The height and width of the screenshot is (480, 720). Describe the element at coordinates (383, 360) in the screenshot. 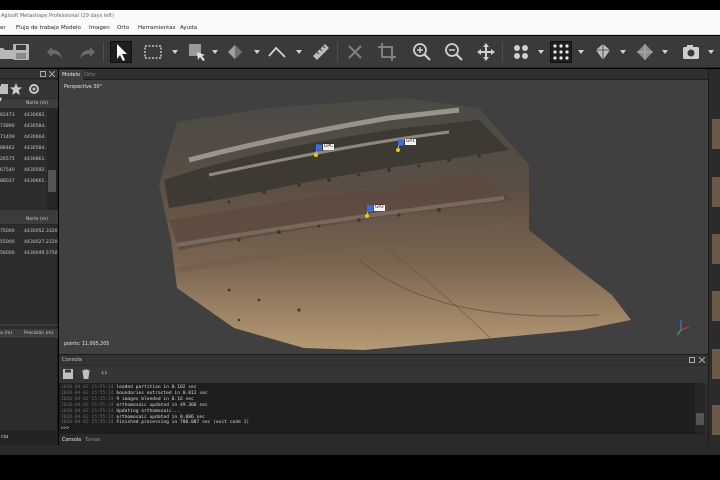

I see `console-header: Consola` at that location.